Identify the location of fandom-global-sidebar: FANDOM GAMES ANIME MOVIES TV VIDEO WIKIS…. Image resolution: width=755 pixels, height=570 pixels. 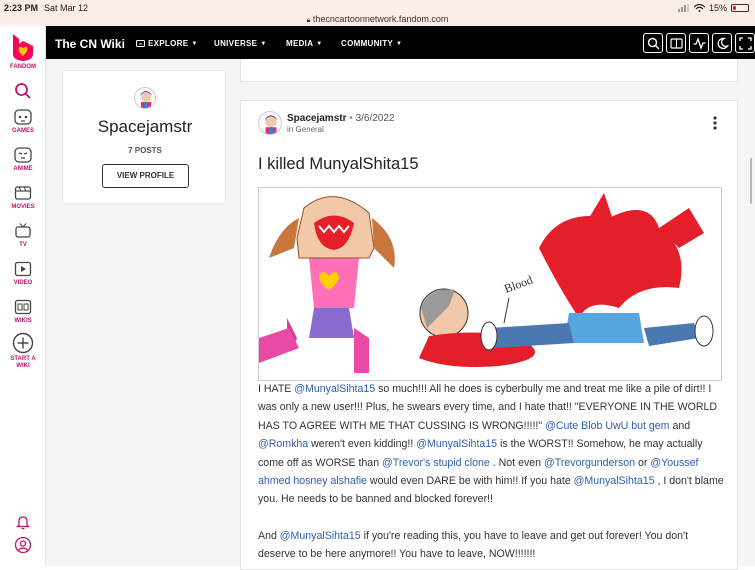
(23, 296).